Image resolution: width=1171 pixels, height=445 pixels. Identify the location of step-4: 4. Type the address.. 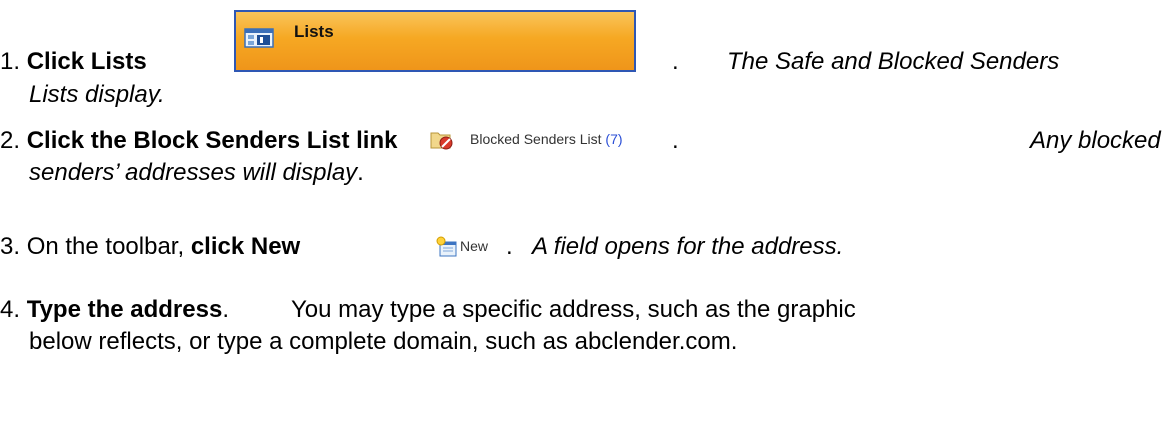
(114, 310).